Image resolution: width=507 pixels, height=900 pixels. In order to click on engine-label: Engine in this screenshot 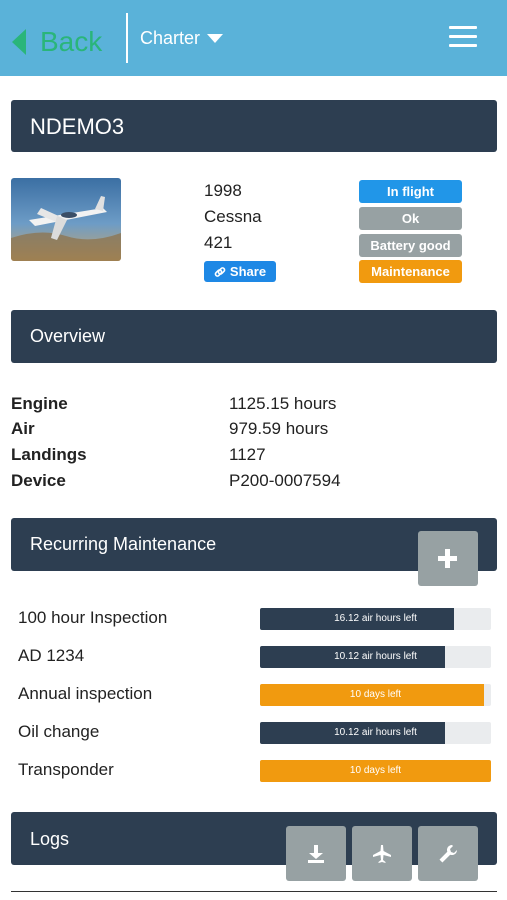, I will do `click(39, 403)`.